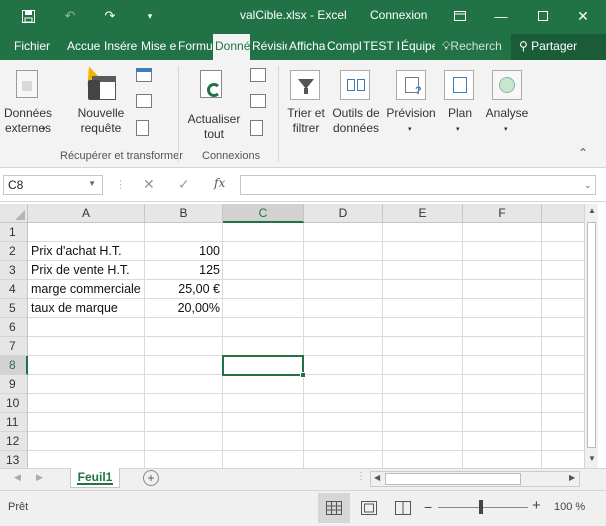 Image resolution: width=606 pixels, height=526 pixels. Describe the element at coordinates (28, 106) in the screenshot. I see `donnees-externes-button: Données externes ▾` at that location.